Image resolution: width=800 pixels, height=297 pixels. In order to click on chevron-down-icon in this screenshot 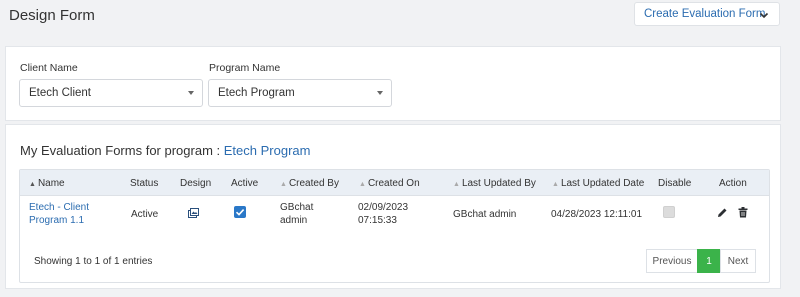, I will do `click(764, 15)`.